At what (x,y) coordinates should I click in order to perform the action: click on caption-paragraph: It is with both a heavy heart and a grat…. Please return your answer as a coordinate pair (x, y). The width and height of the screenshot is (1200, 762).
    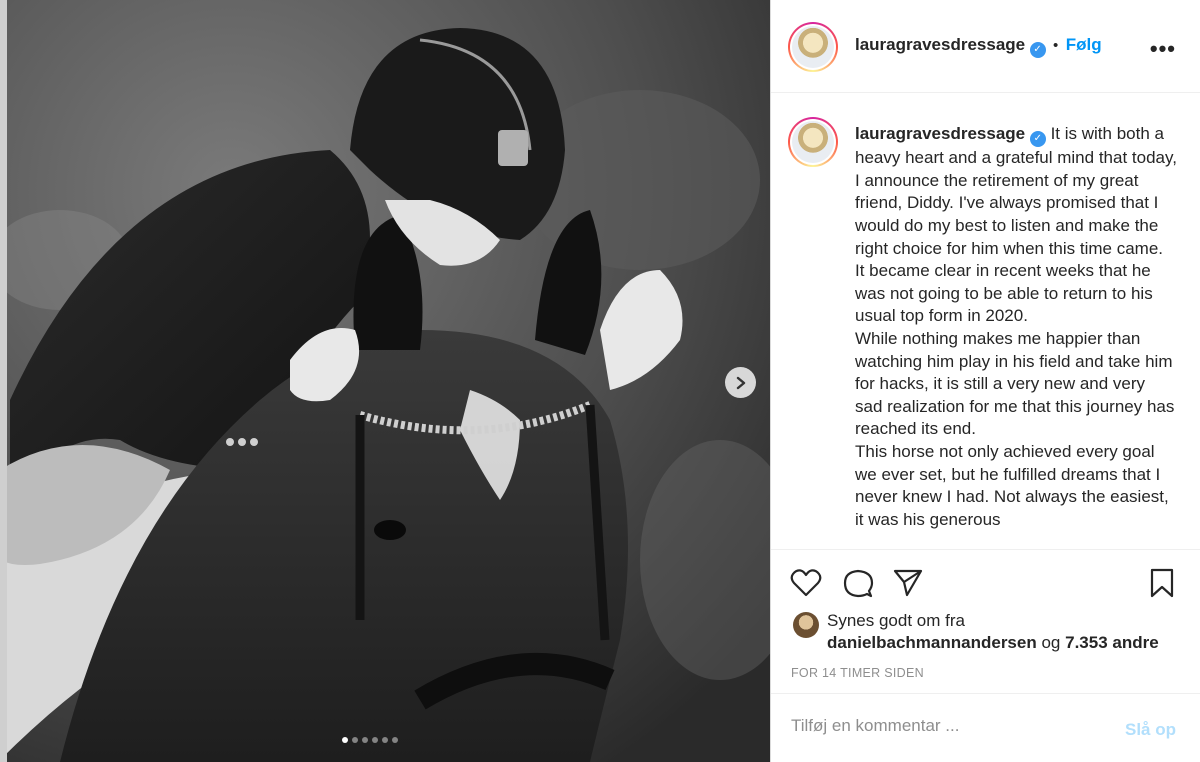
    Looking at the image, I should click on (1016, 225).